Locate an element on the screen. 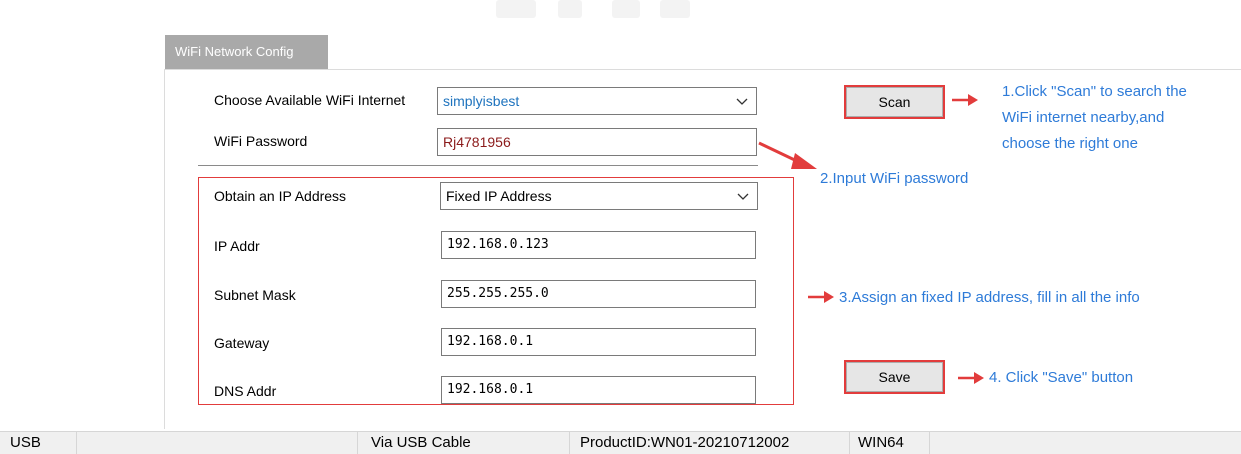 The height and width of the screenshot is (454, 1241). tab-wifi-network-config: WiFi Network Config is located at coordinates (246, 52).